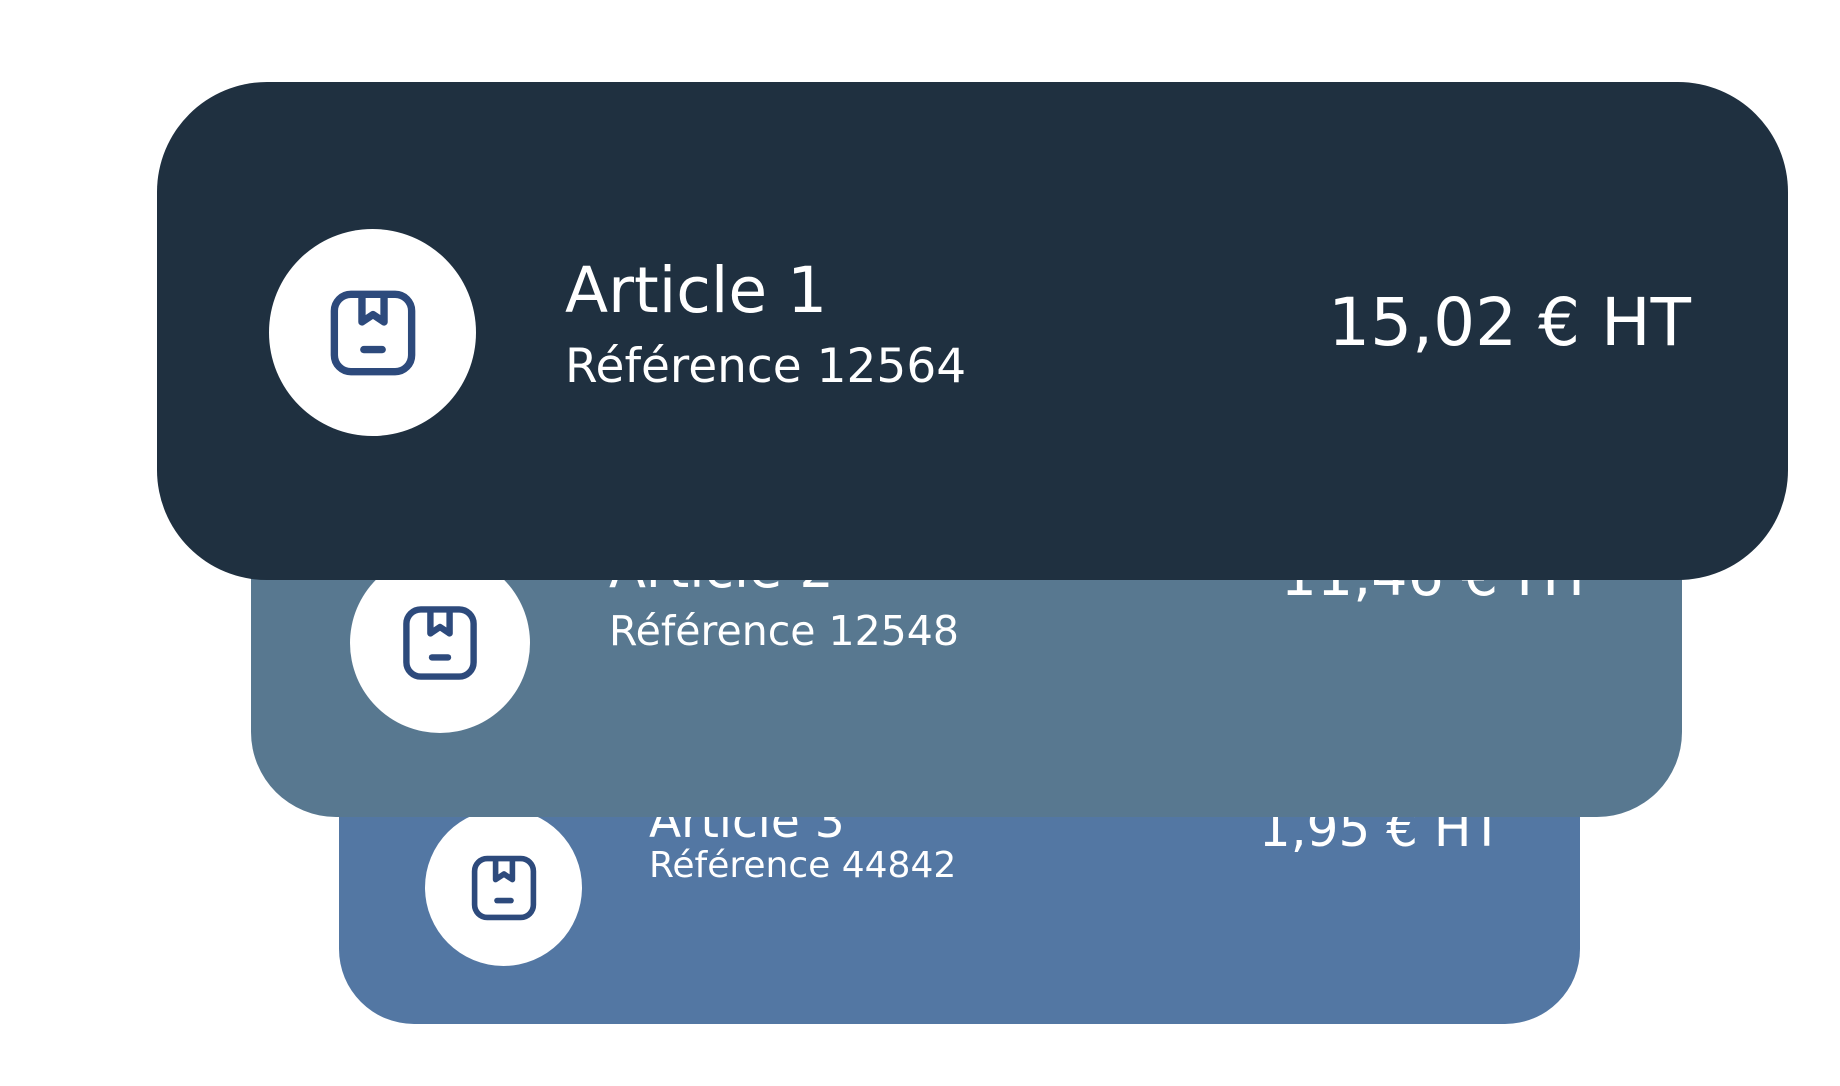 The height and width of the screenshot is (1086, 1840). What do you see at coordinates (803, 865) in the screenshot?
I see `article-reference: Référence 44842` at bounding box center [803, 865].